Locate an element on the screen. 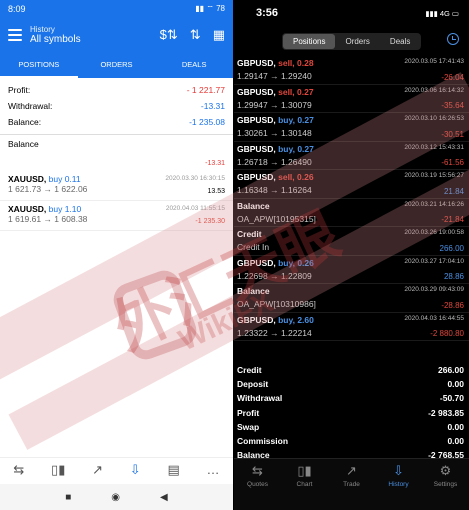 The image size is (469, 510). chart-nav-icon: ▯▮ is located at coordinates (58, 470).